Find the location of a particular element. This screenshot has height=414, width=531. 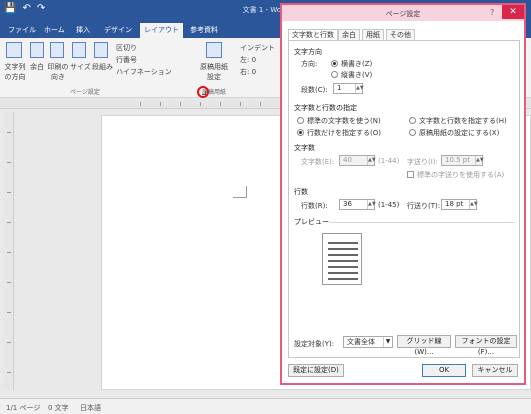

lines-value: 36 is located at coordinates (347, 204).